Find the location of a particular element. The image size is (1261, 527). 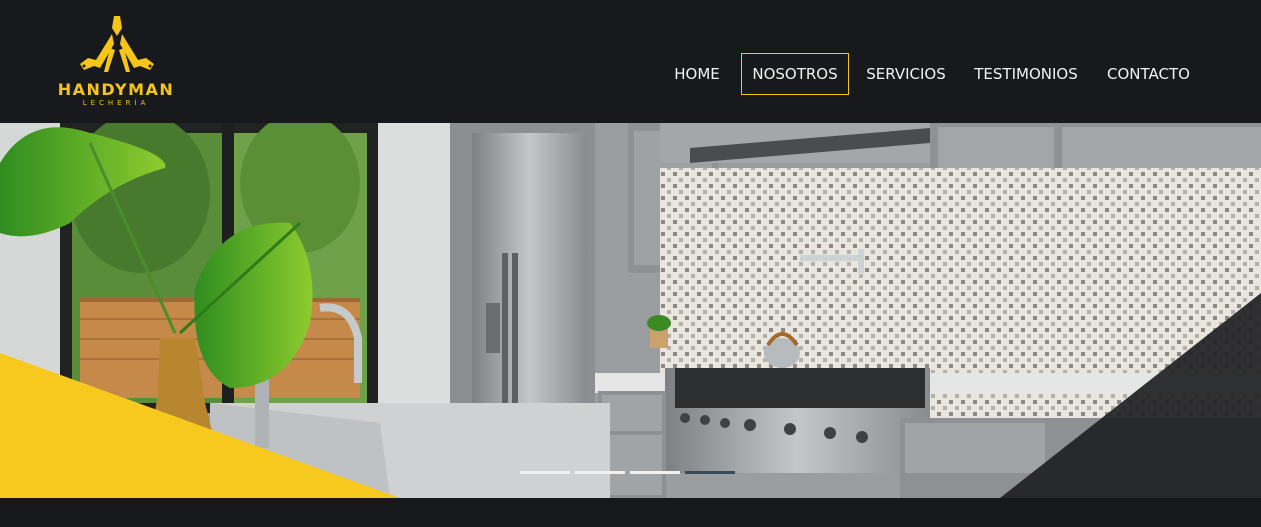

section-band is located at coordinates (630, 512).